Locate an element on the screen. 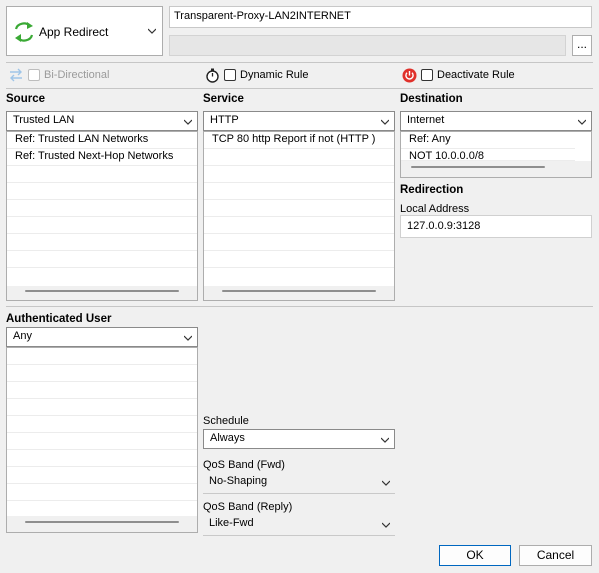  auth-user-heading: Authenticated User is located at coordinates (59, 319).